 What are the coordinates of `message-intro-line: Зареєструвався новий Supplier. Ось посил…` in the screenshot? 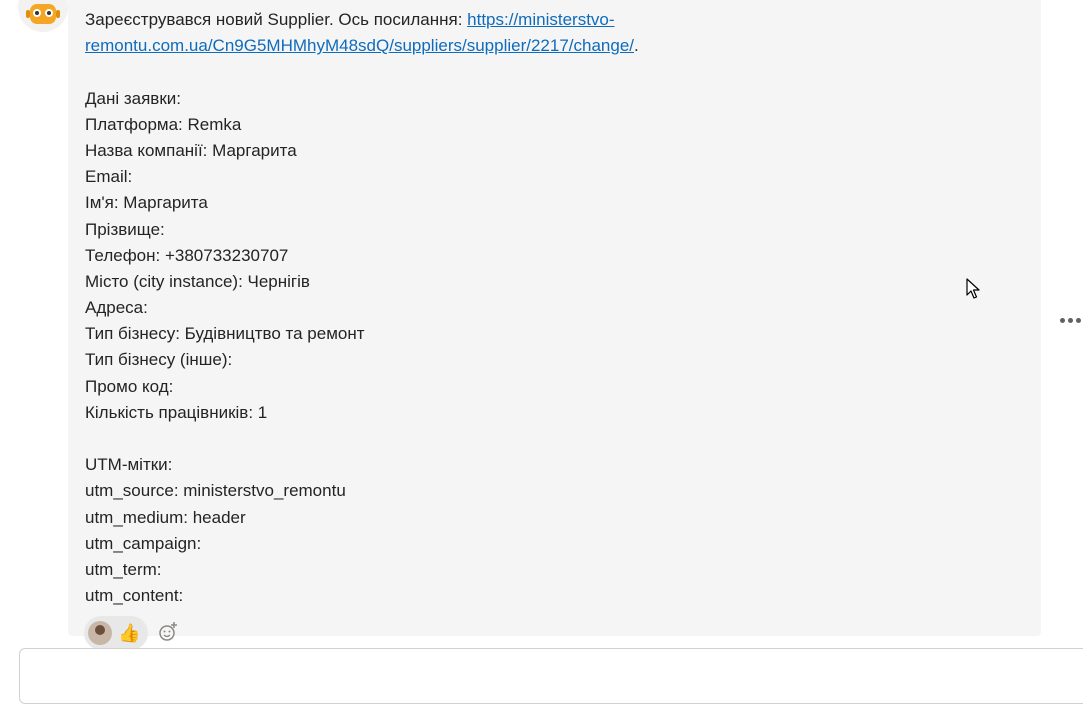 It's located at (535, 20).